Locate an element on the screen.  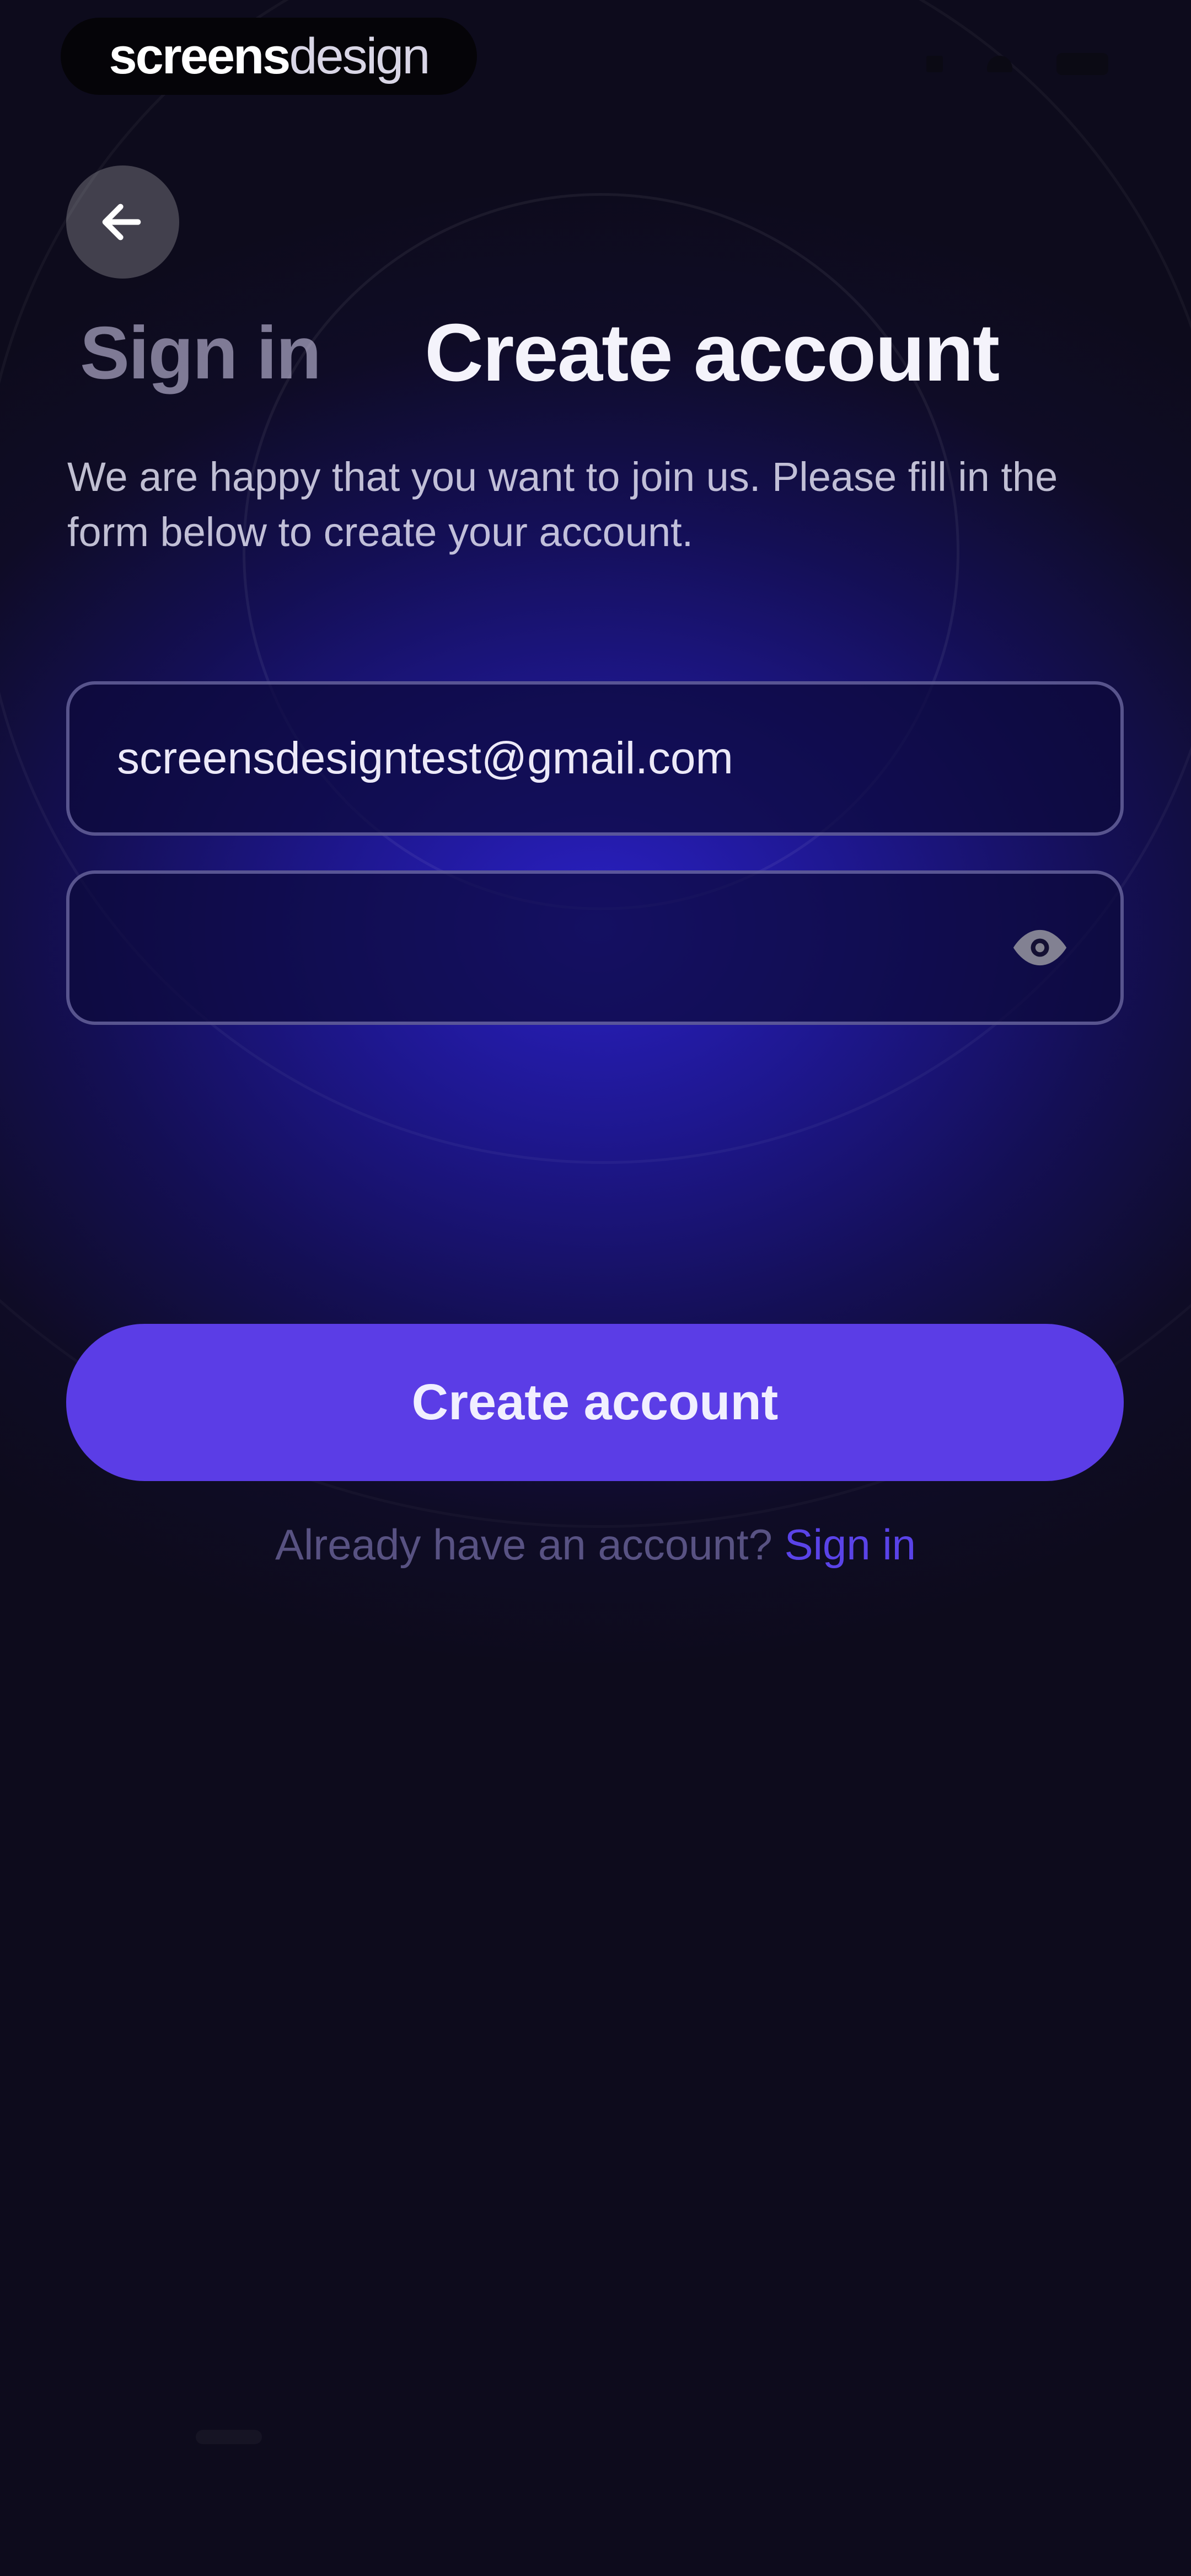
signin-prompt: Already have an account? Sign in is located at coordinates (595, 1545).